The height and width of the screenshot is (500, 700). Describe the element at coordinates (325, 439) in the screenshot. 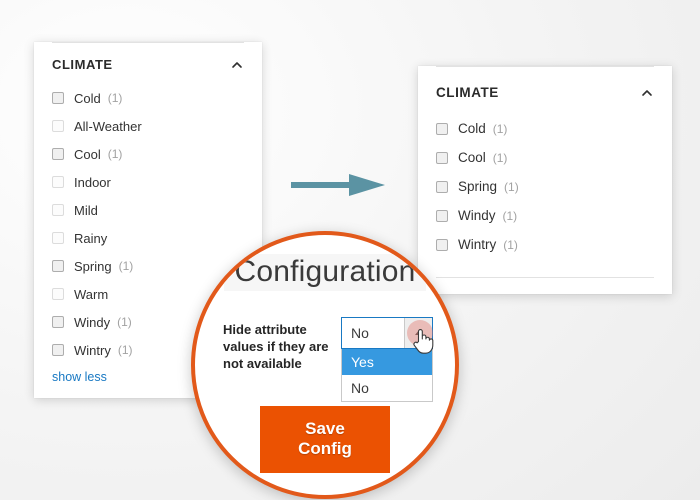

I see `save-config-button: Save Config` at that location.